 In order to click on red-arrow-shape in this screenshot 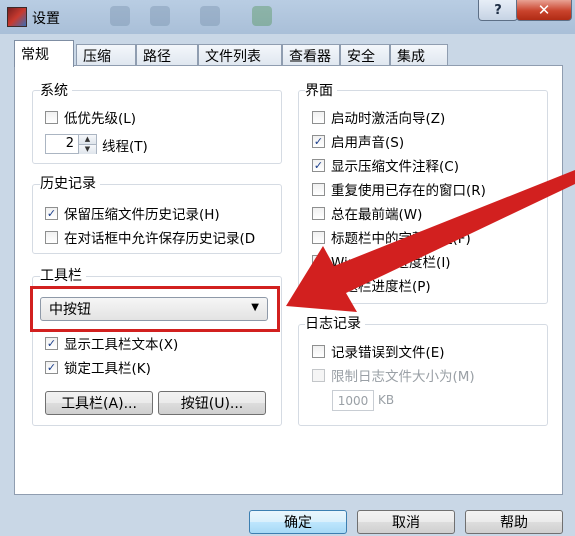, I will do `click(430, 241)`.